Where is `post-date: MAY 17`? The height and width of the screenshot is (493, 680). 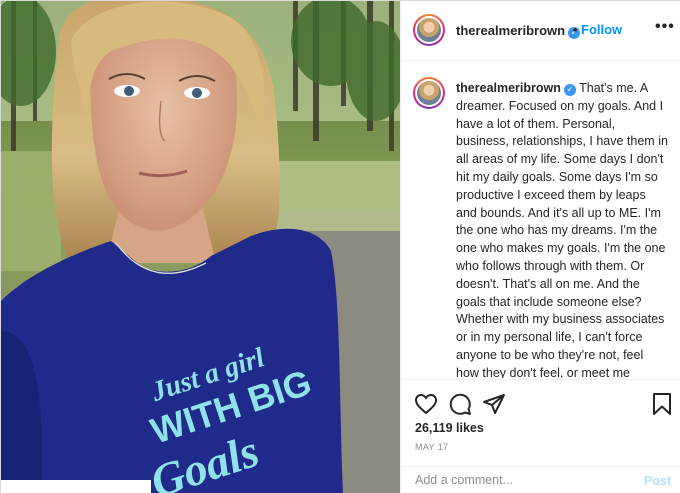 post-date: MAY 17 is located at coordinates (432, 447).